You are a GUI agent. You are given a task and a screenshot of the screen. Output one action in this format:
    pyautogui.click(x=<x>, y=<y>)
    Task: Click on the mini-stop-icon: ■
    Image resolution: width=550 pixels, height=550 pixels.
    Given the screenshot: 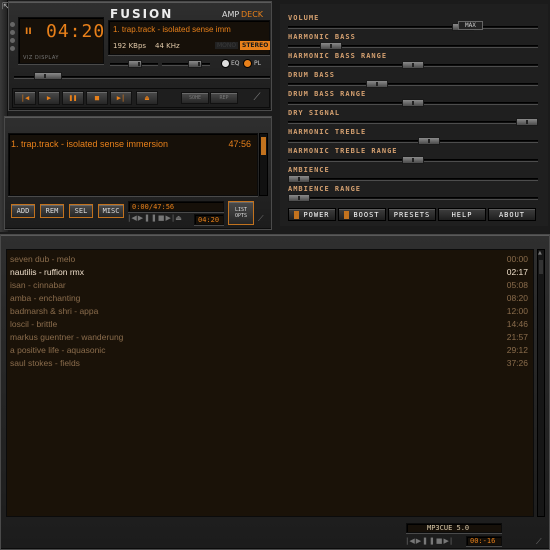 What is the action you would take?
    pyautogui.click(x=162, y=218)
    